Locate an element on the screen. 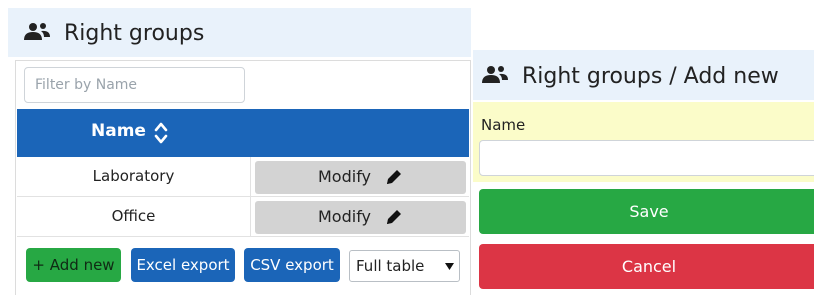  form-title: Right groups / Add new is located at coordinates (650, 76).